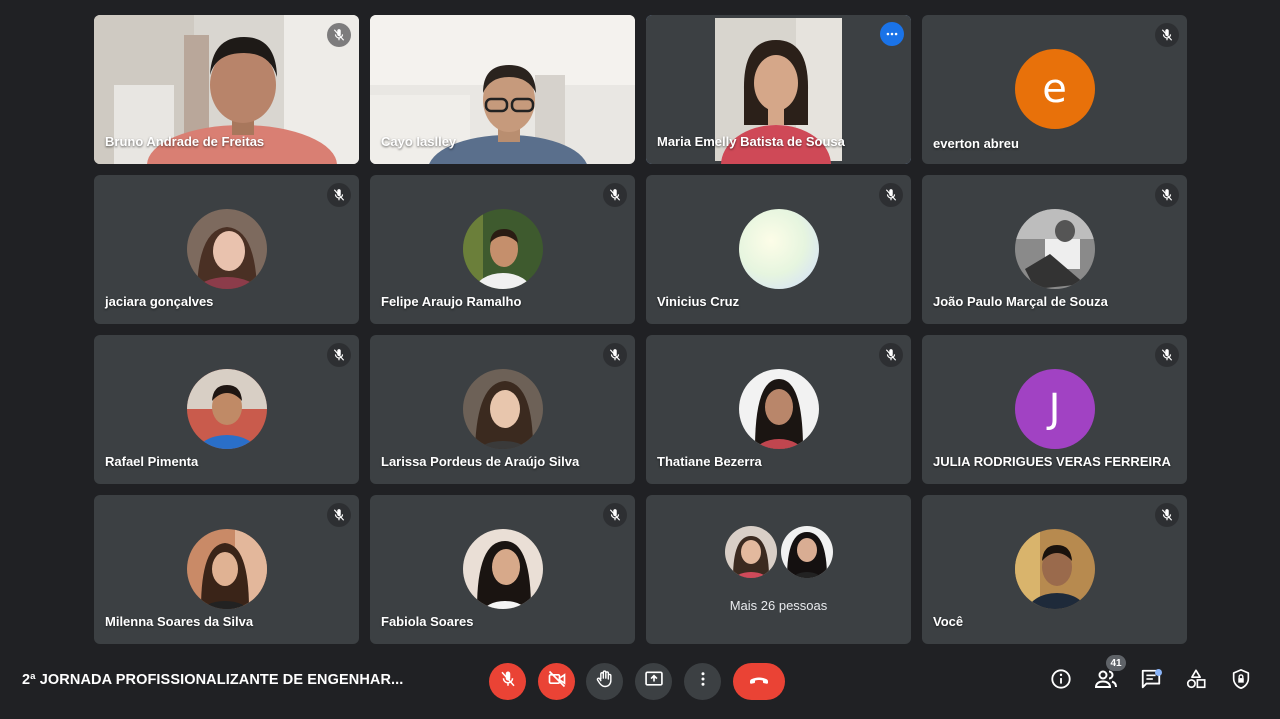  I want to click on host-controls-button, so click(1241, 681).